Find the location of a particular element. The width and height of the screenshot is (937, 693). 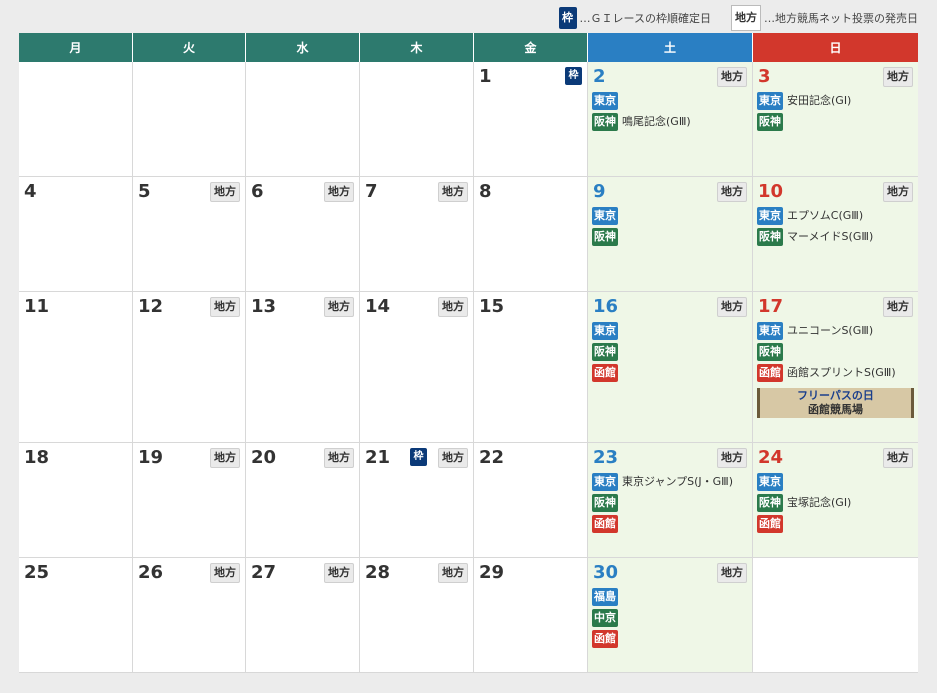

race-item: 阪神 宝塚記念(GⅠ) is located at coordinates (835, 503).